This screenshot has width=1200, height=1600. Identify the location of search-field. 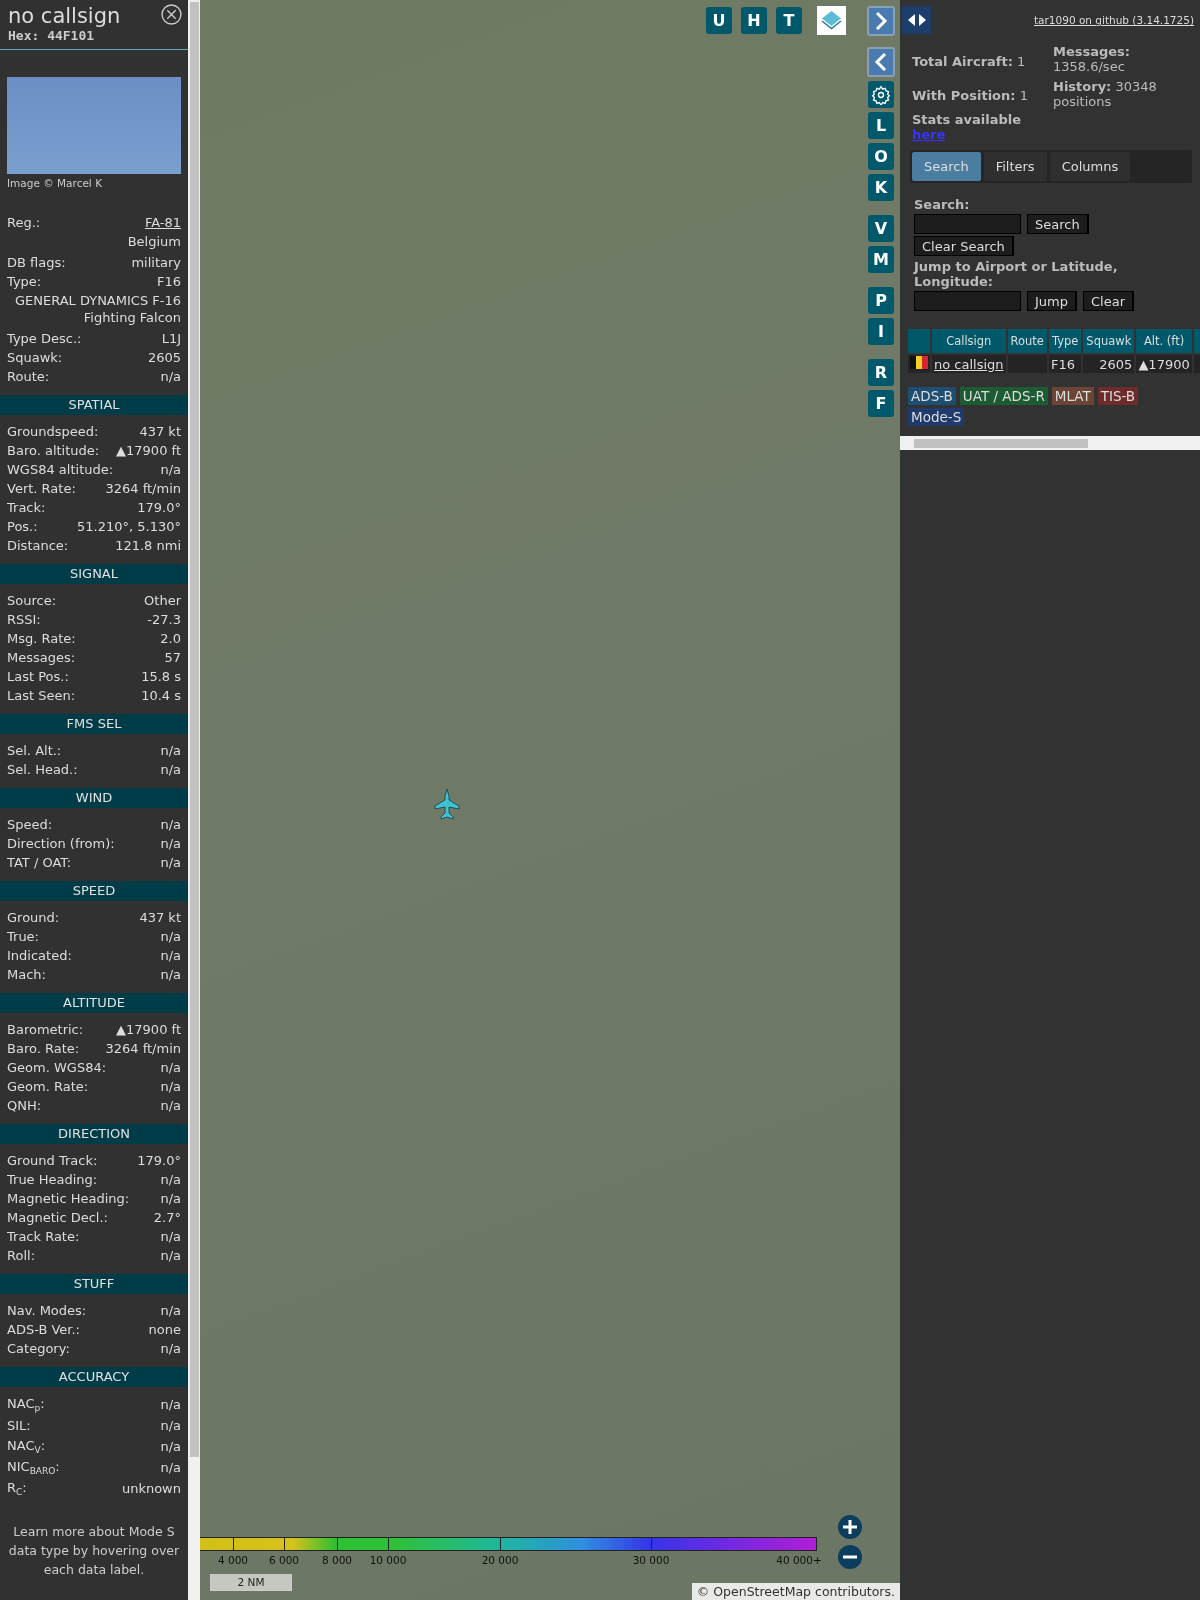
(967, 224).